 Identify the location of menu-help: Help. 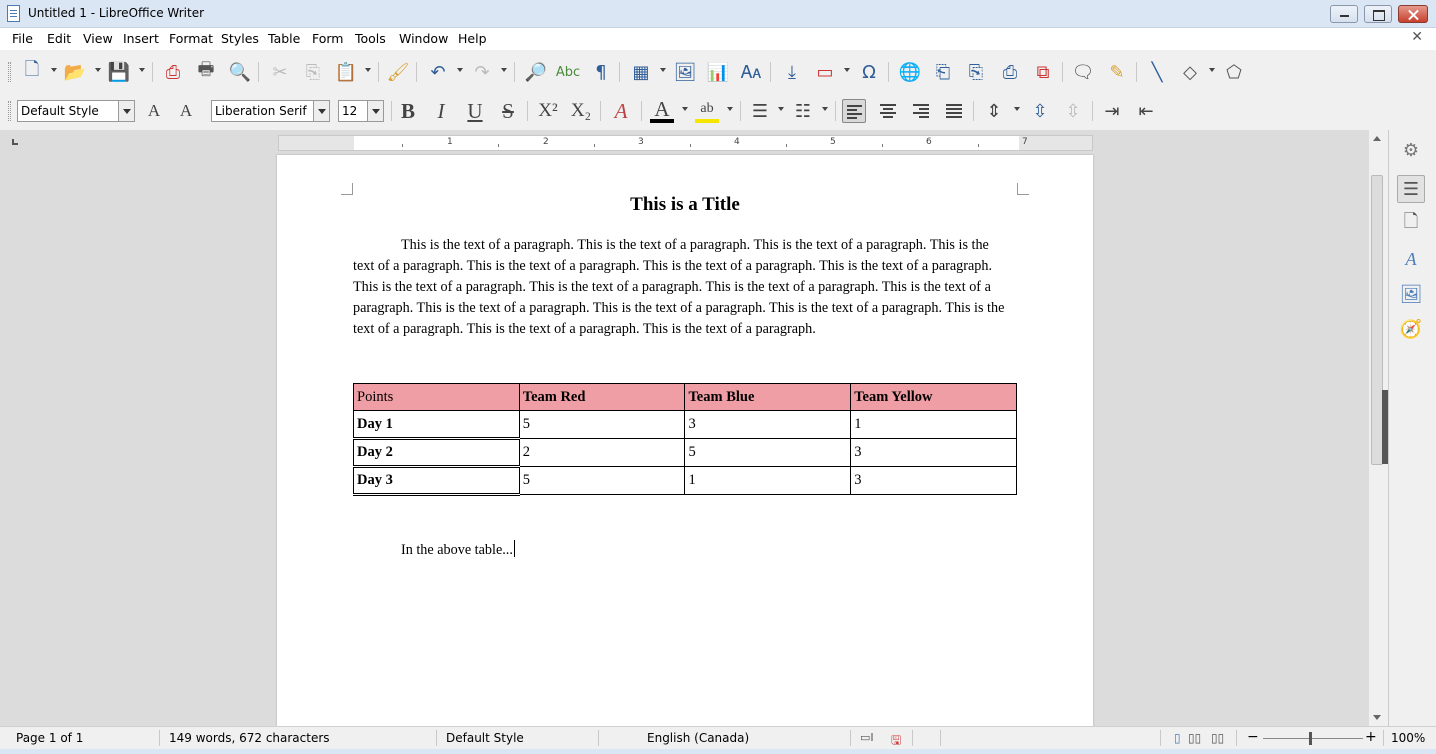
(472, 38).